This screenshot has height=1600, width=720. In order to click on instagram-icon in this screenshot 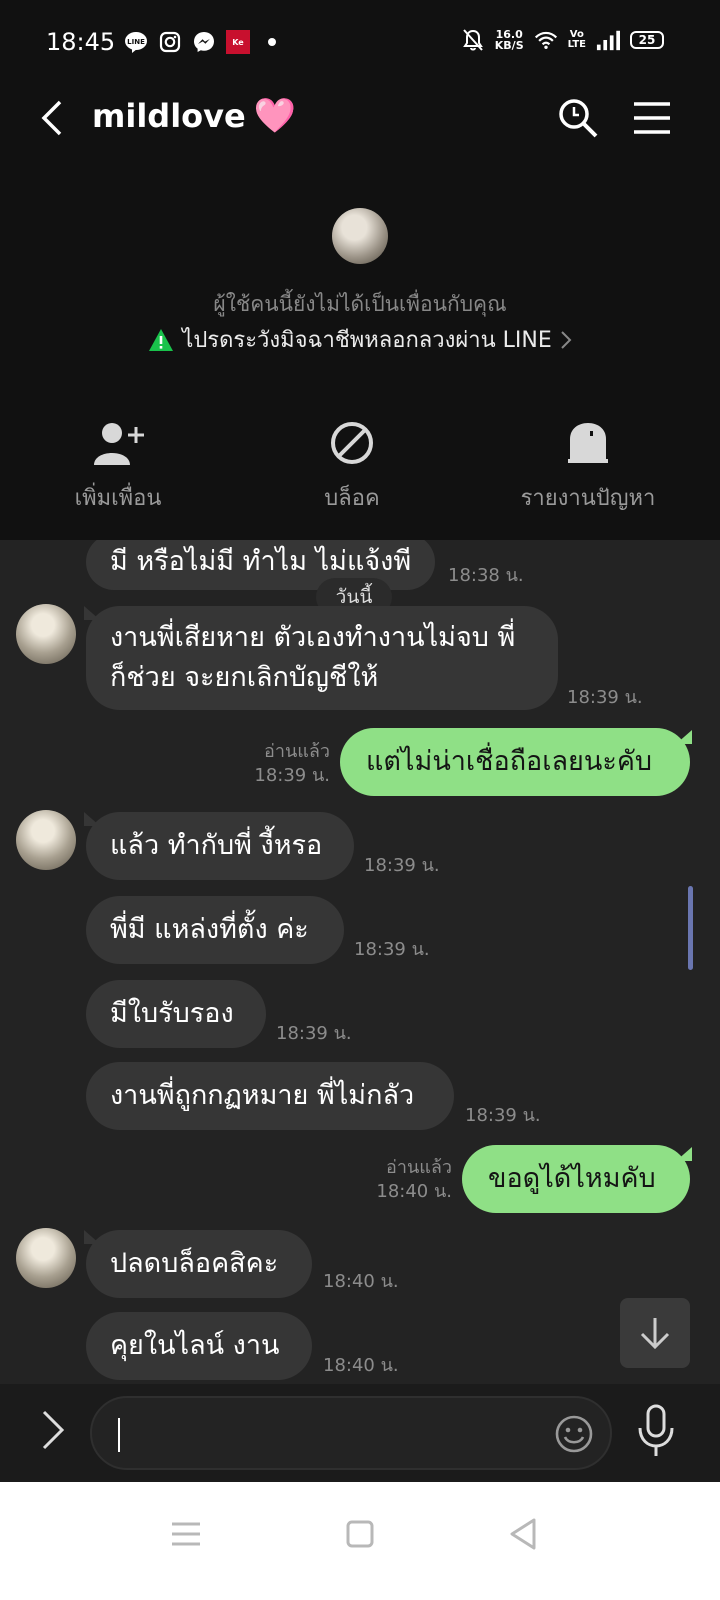, I will do `click(170, 42)`.